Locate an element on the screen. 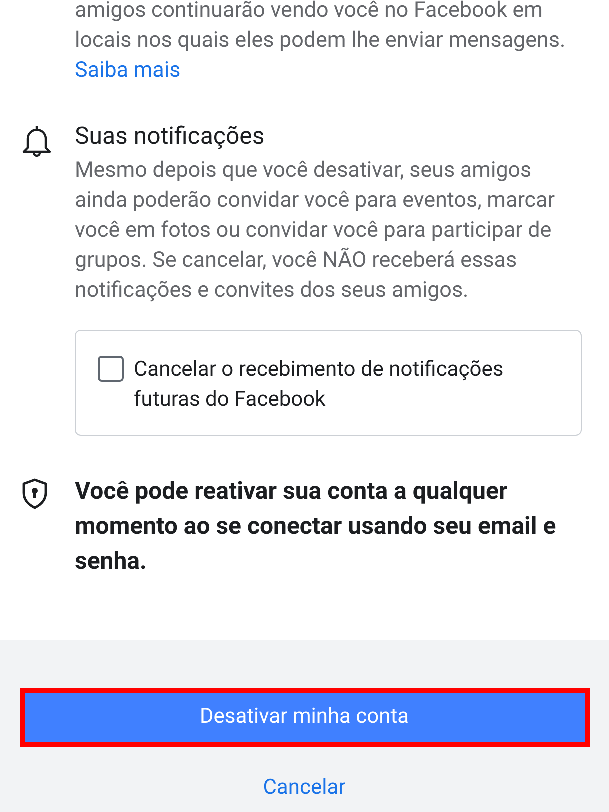 The height and width of the screenshot is (812, 609). learn-more-link: Saiba mais is located at coordinates (128, 70).